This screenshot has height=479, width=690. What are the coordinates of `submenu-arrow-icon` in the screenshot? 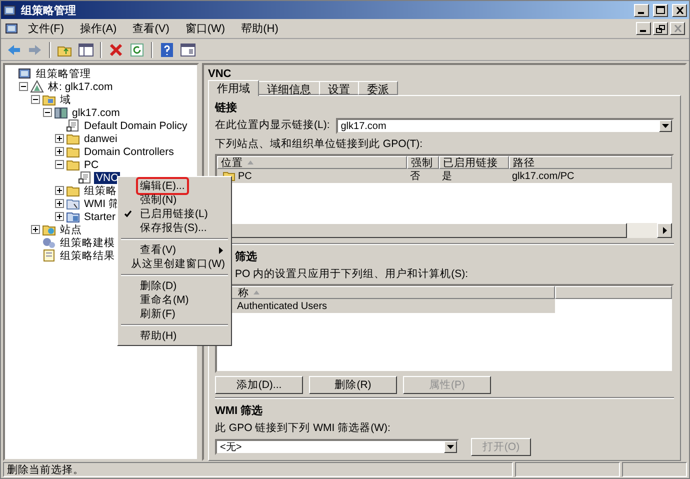 It's located at (221, 250).